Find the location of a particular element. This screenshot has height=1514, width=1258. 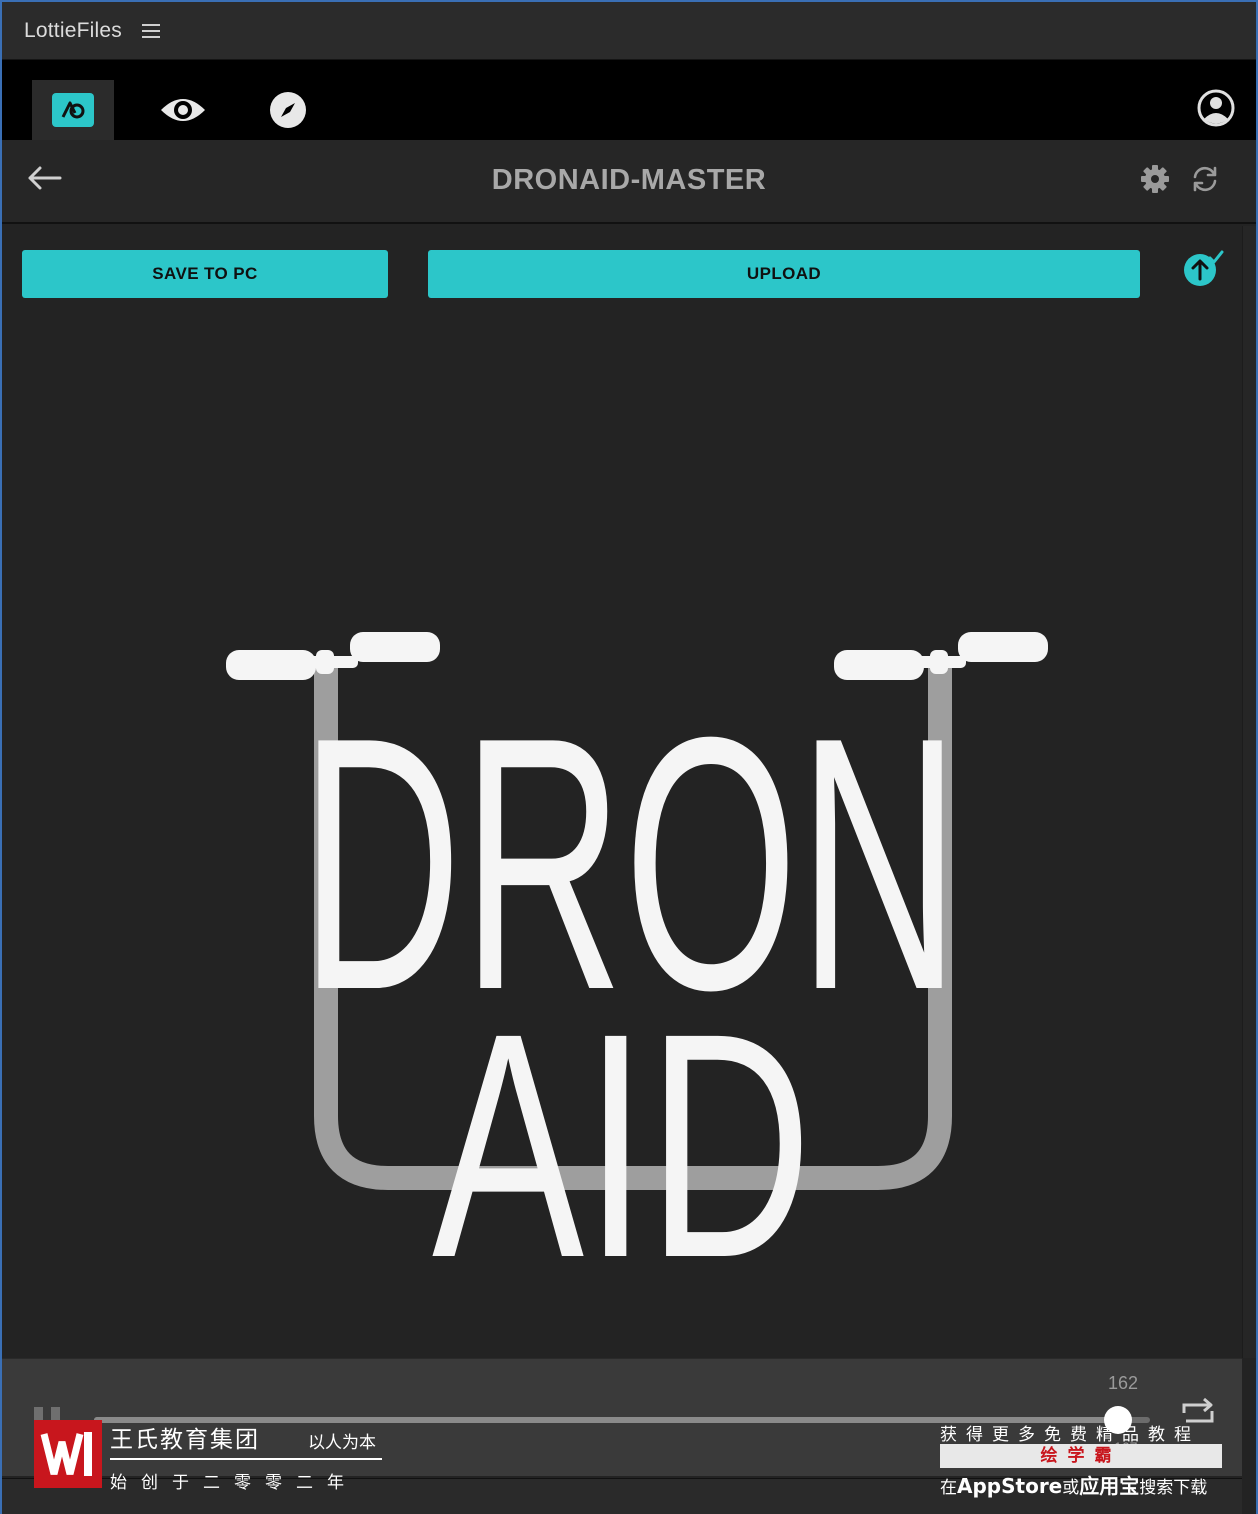

refresh-icon is located at coordinates (1205, 179).